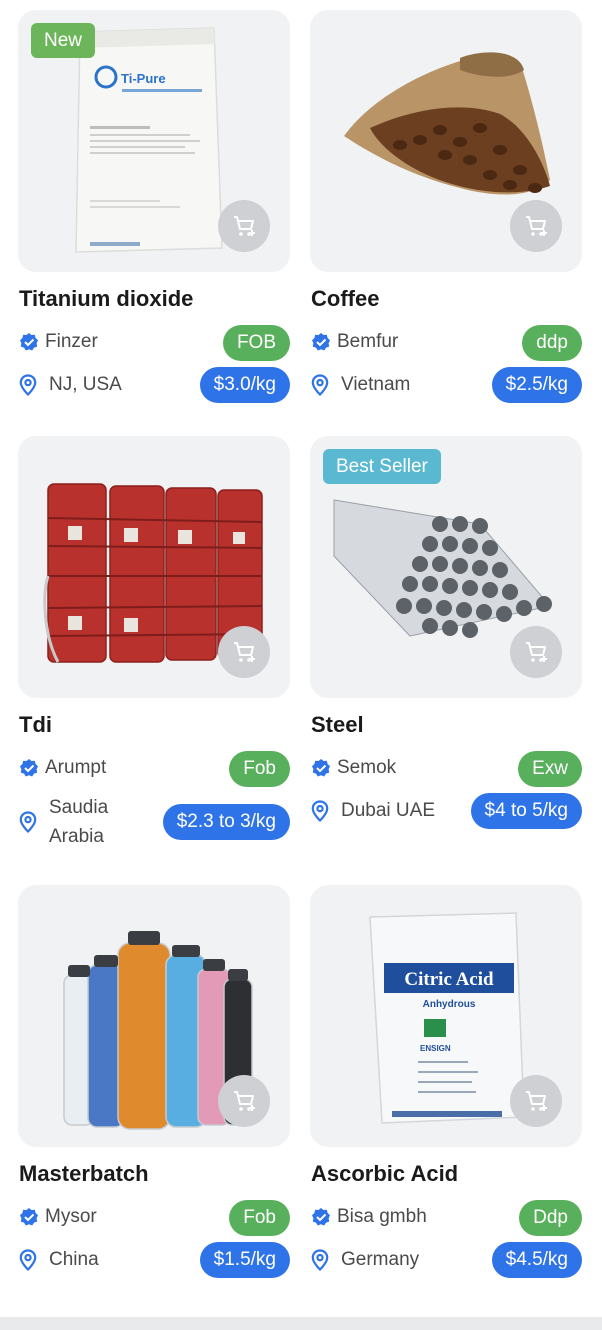 The image size is (602, 1330). I want to click on seller-name: Mysor, so click(71, 1216).